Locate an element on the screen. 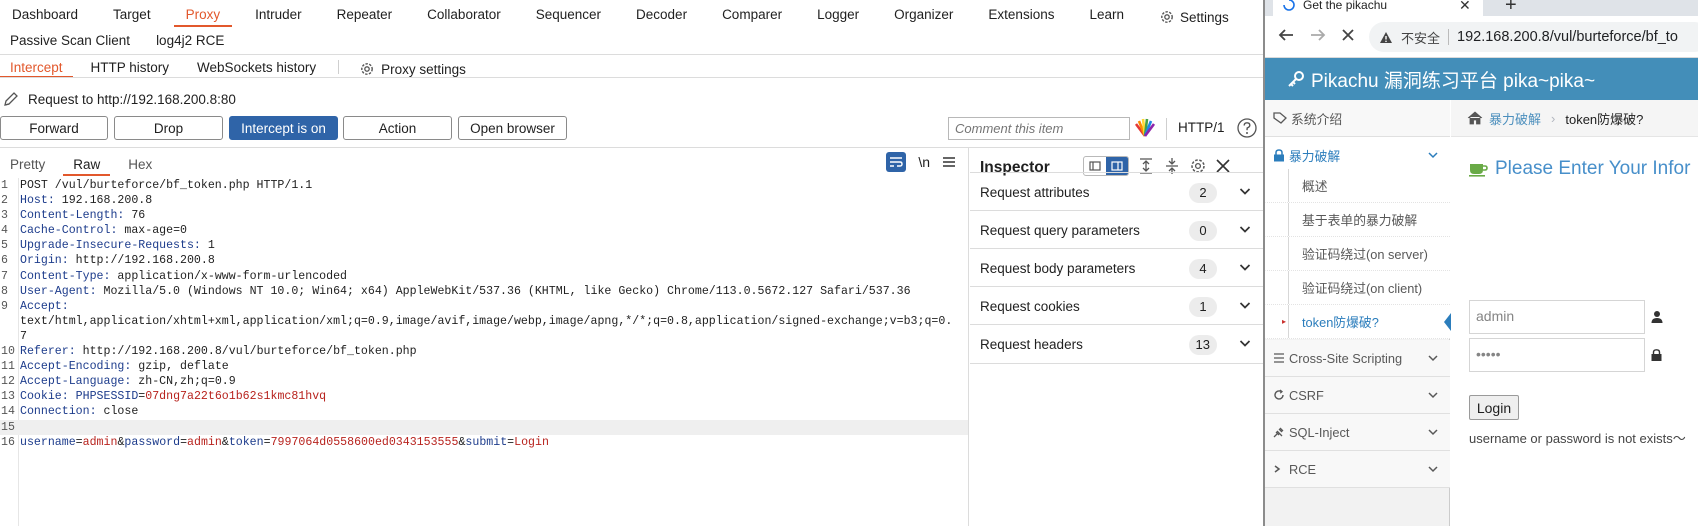 The width and height of the screenshot is (1698, 526). code-line: 12 Accept-Language: zh-CN,zh;q=0.9 is located at coordinates (484, 381).